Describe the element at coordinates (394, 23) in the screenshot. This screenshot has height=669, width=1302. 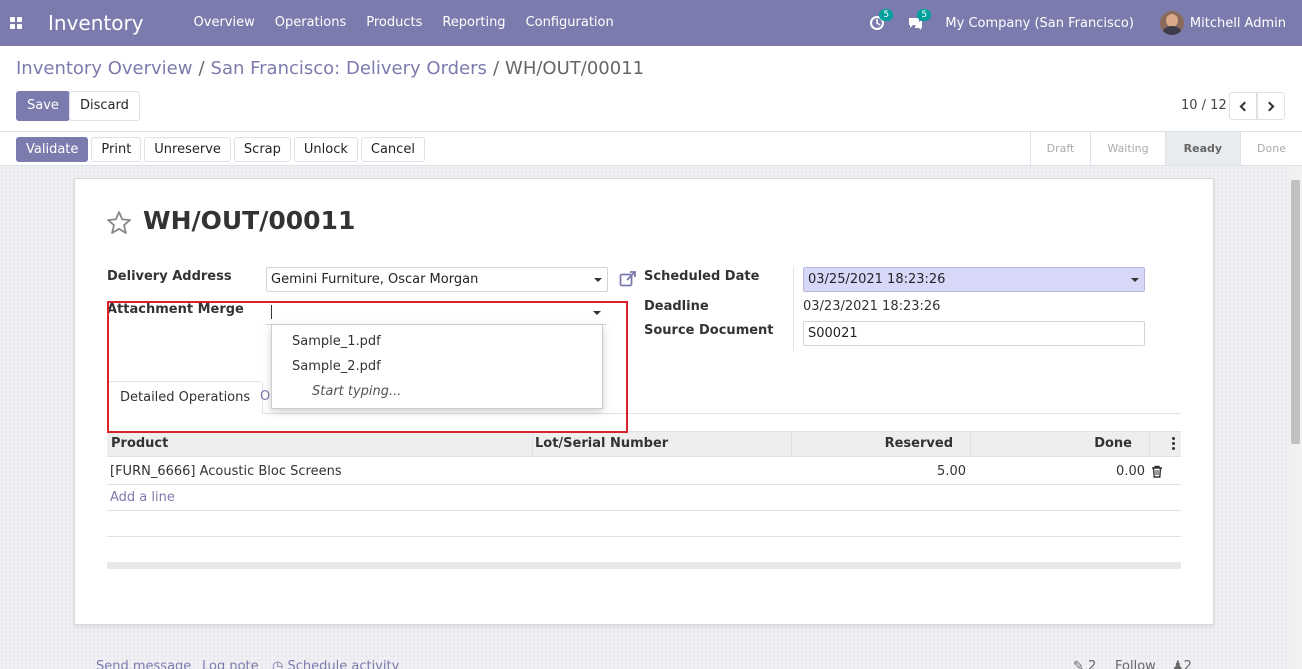
I see `menu-products: Products` at that location.